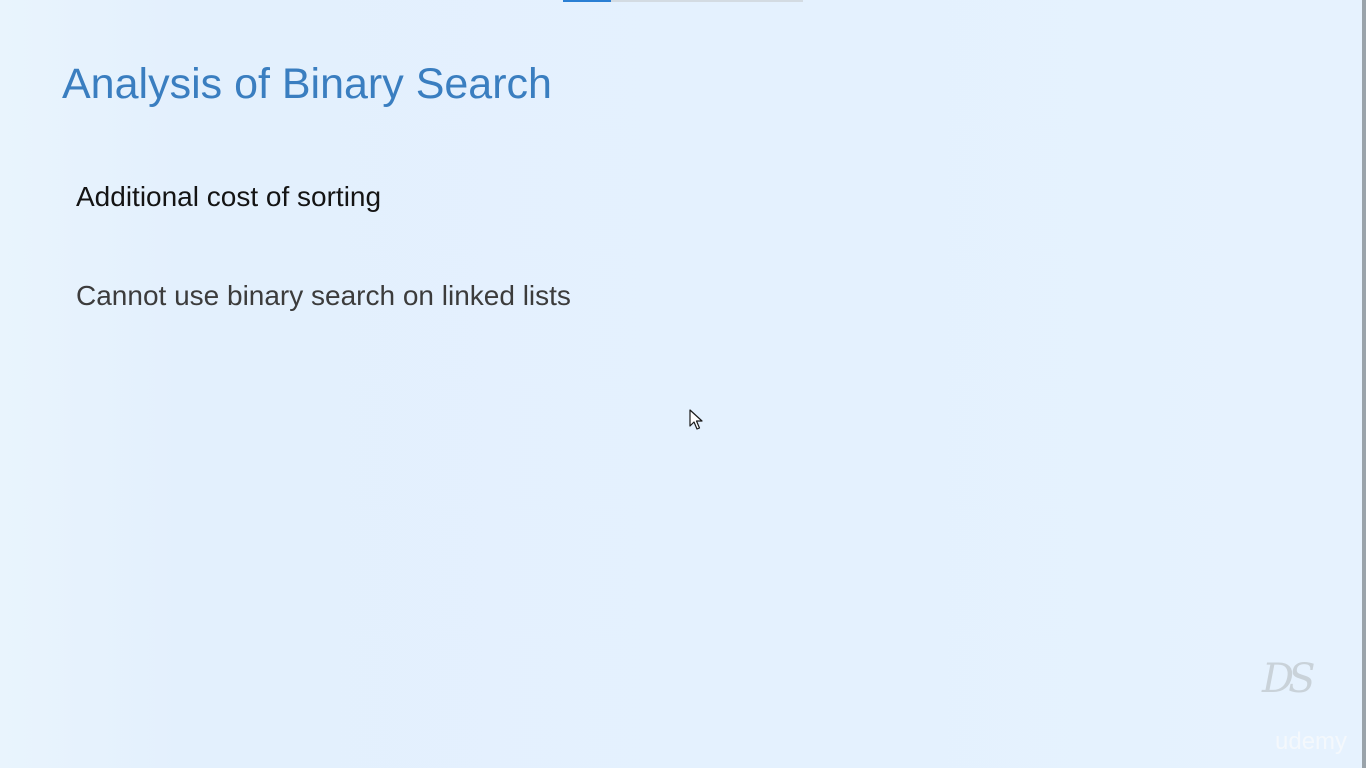 The height and width of the screenshot is (768, 1366). What do you see at coordinates (323, 295) in the screenshot?
I see `bullet-linked-lists: Cannot use binary search on linked lists` at bounding box center [323, 295].